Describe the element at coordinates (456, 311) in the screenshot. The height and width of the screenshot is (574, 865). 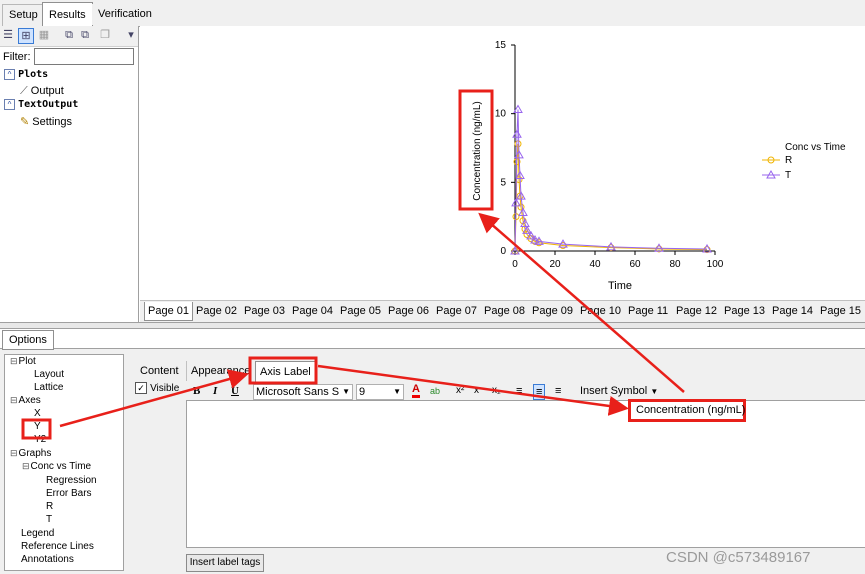
I see `page-tab: Page 07` at that location.